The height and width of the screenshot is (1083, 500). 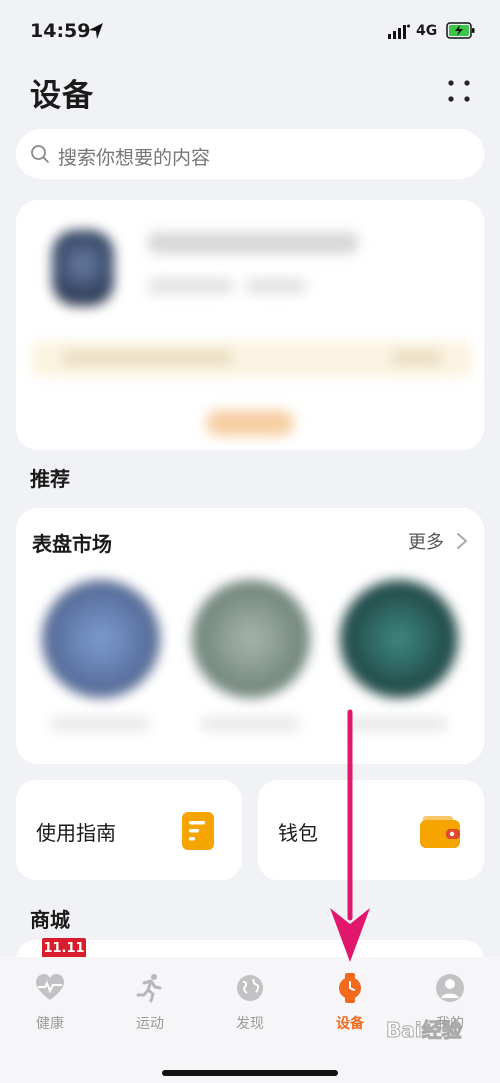 What do you see at coordinates (250, 1024) in the screenshot?
I see `tab-label: 发现` at bounding box center [250, 1024].